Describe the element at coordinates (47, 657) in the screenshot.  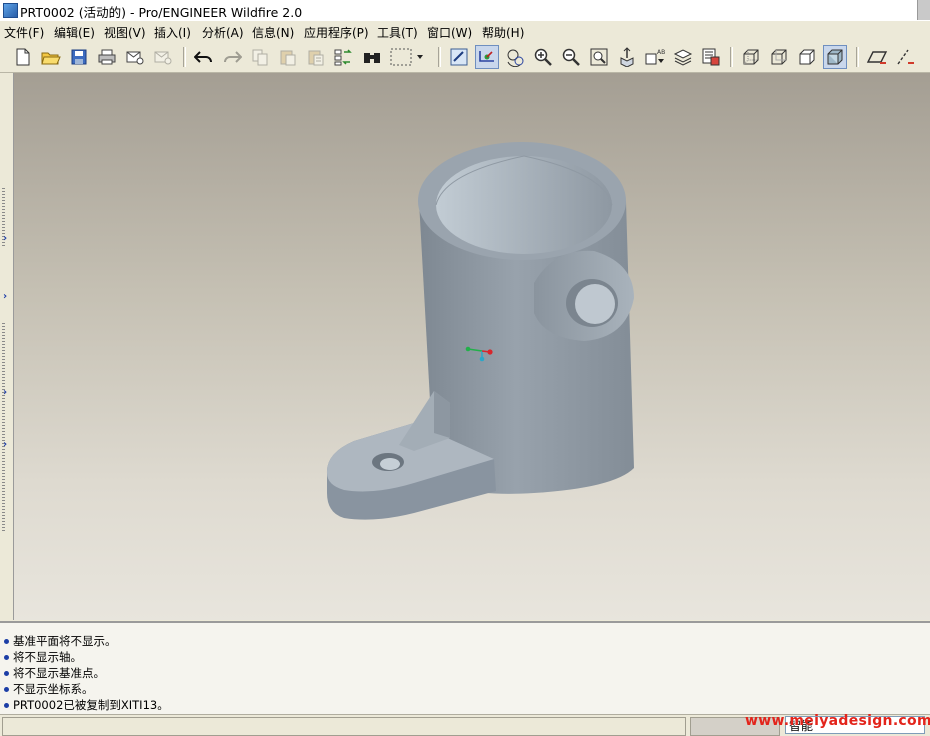
I see `message-text: 将不显示轴。` at that location.